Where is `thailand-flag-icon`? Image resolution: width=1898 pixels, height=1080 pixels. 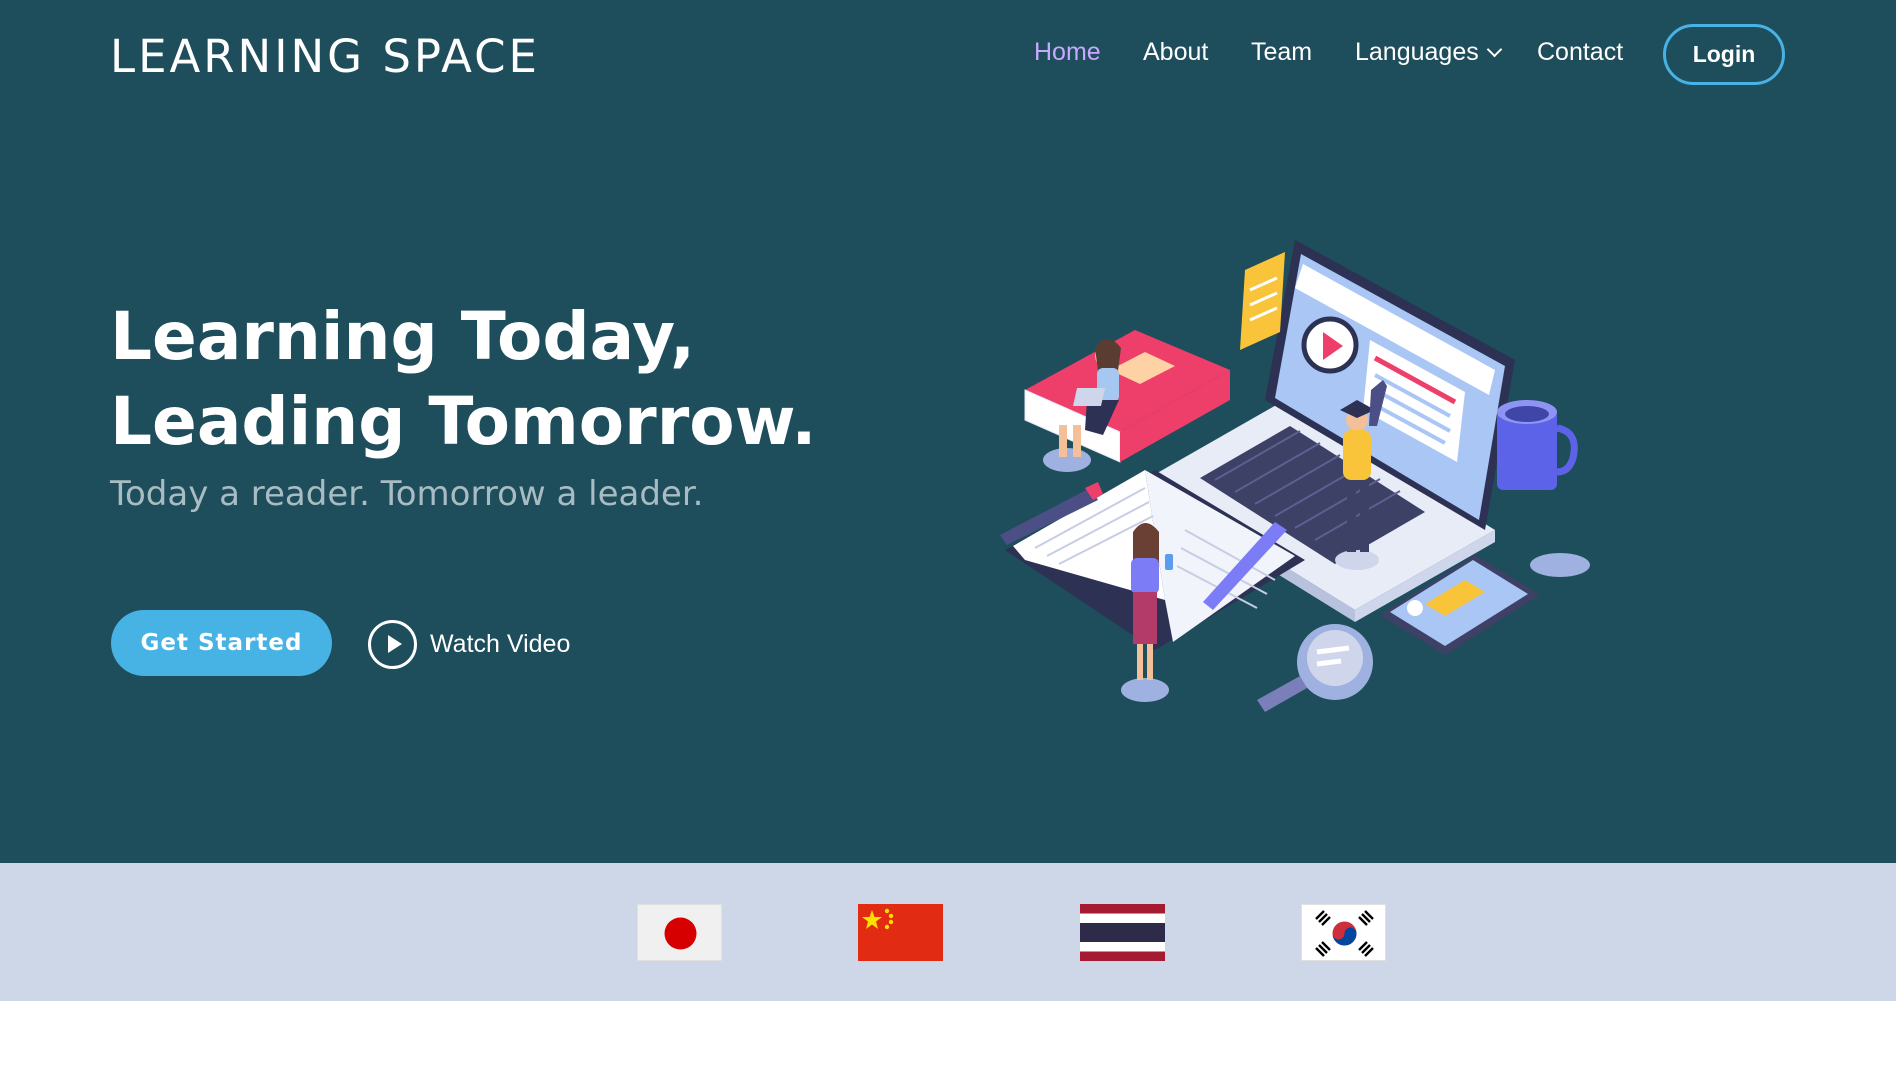 thailand-flag-icon is located at coordinates (1122, 932).